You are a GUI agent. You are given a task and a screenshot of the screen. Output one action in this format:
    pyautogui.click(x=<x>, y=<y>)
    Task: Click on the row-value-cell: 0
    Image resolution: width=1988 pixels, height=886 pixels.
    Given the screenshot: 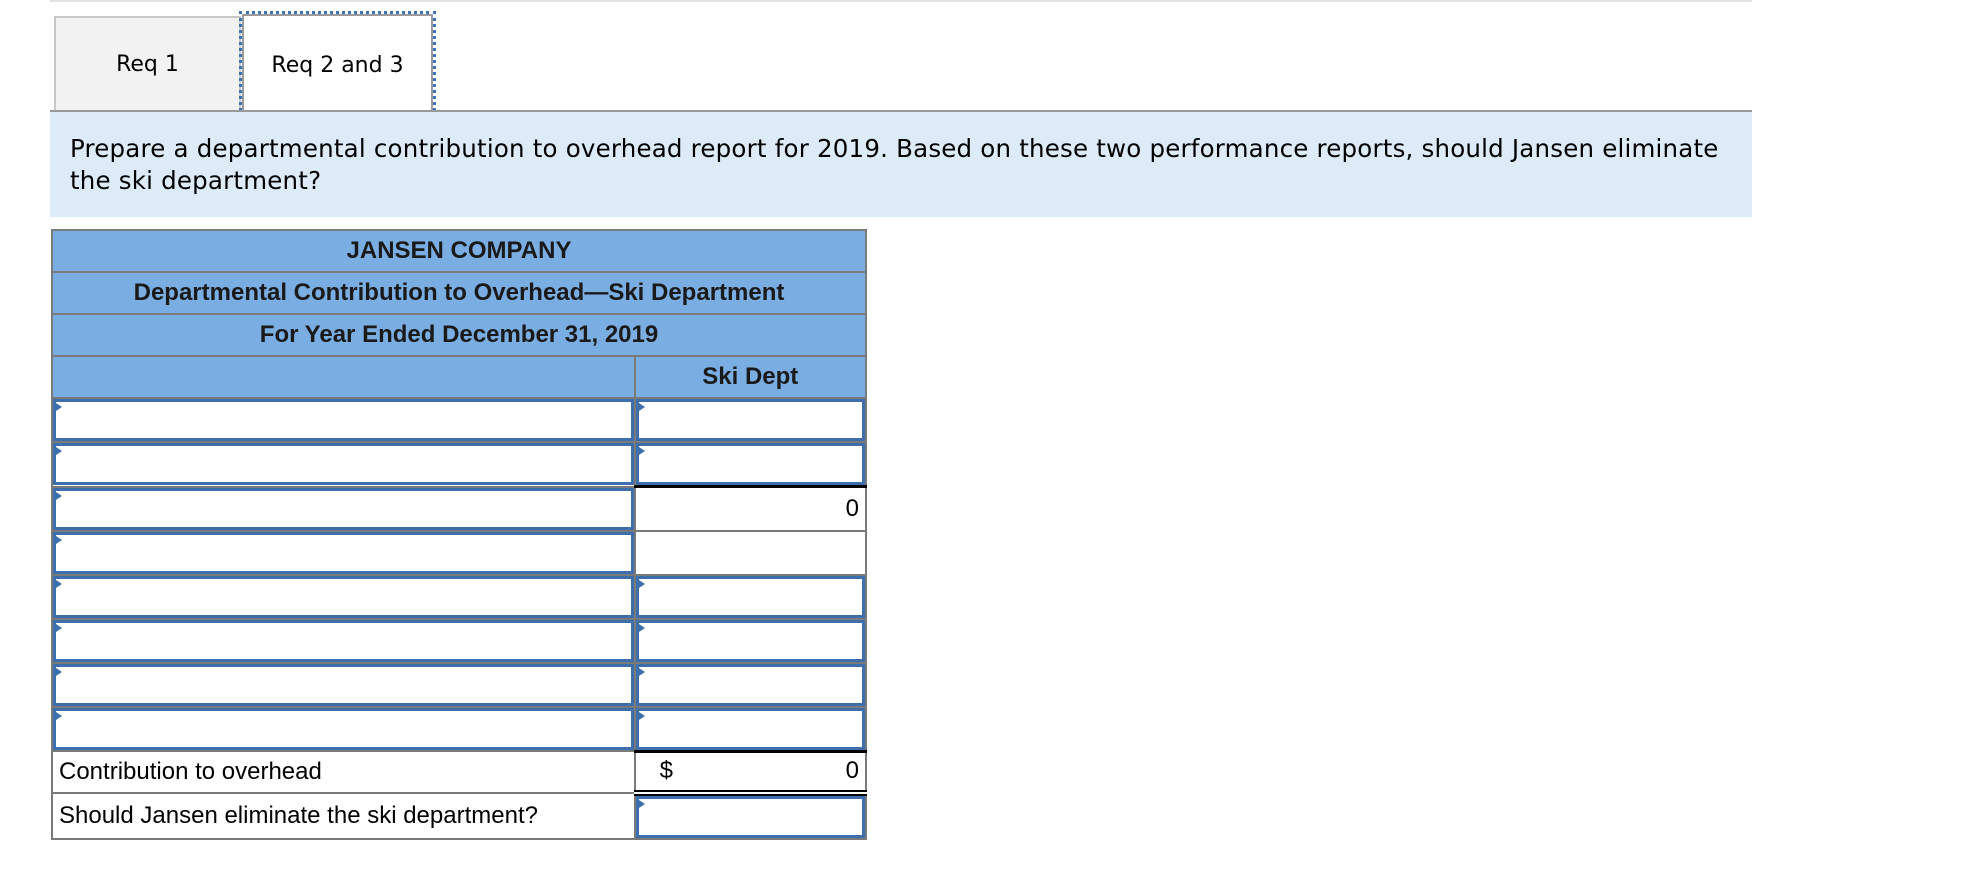 What is the action you would take?
    pyautogui.click(x=750, y=508)
    